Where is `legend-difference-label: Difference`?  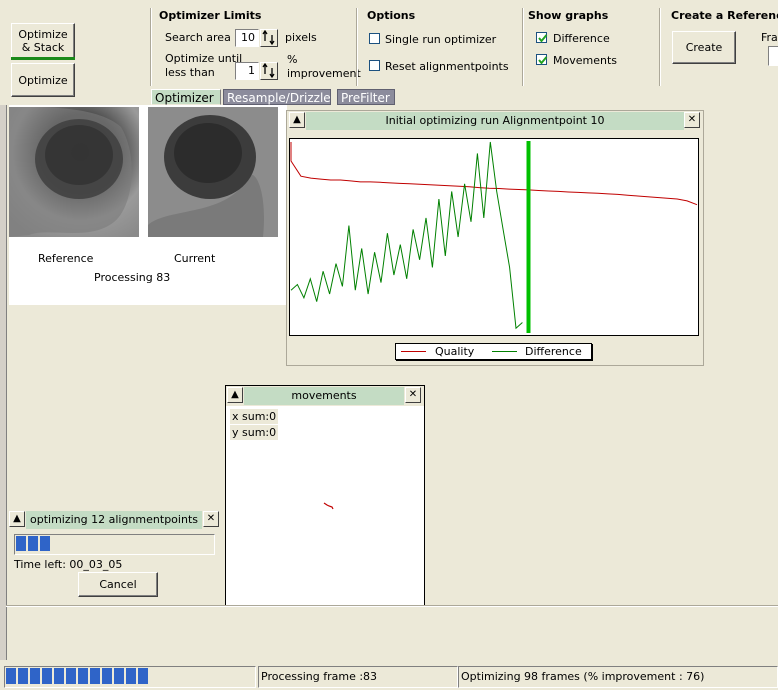 legend-difference-label: Difference is located at coordinates (553, 351).